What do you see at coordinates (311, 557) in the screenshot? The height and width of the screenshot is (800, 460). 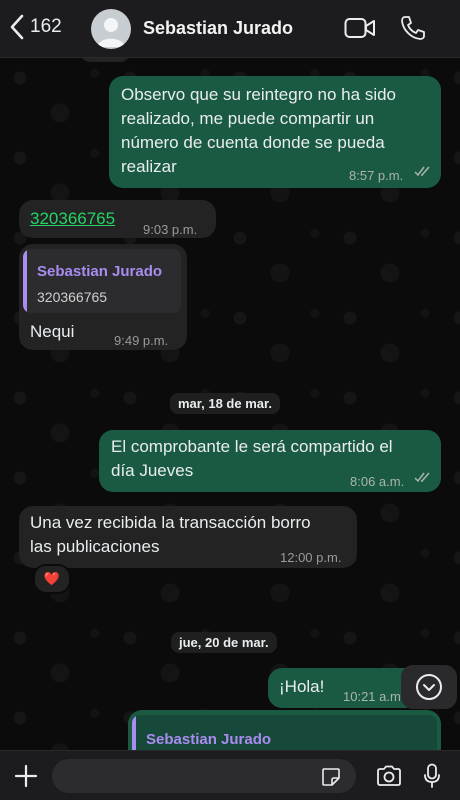 I see `message-time: 12:00 p.m.` at bounding box center [311, 557].